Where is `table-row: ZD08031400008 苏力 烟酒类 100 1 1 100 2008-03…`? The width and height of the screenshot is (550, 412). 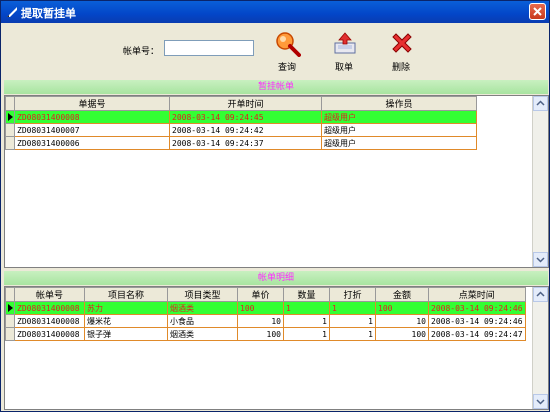
table-row: ZD08031400008 苏力 烟酒类 100 1 1 100 2008-03… is located at coordinates (265, 308).